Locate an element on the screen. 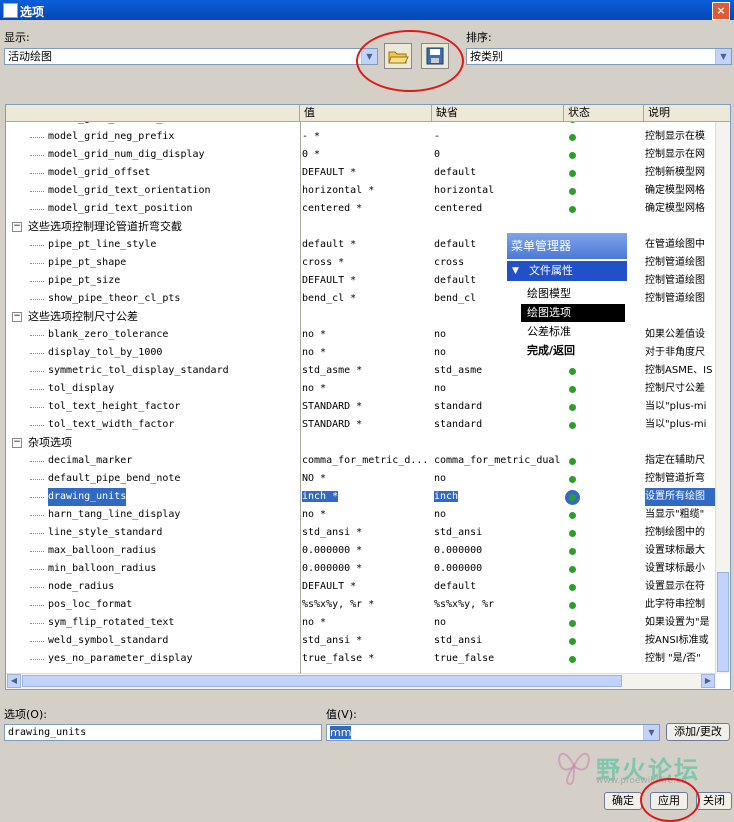 The height and width of the screenshot is (822, 734). option-row: default_pipe_bend_note NO * no 控制管道折弯 is located at coordinates (361, 479).